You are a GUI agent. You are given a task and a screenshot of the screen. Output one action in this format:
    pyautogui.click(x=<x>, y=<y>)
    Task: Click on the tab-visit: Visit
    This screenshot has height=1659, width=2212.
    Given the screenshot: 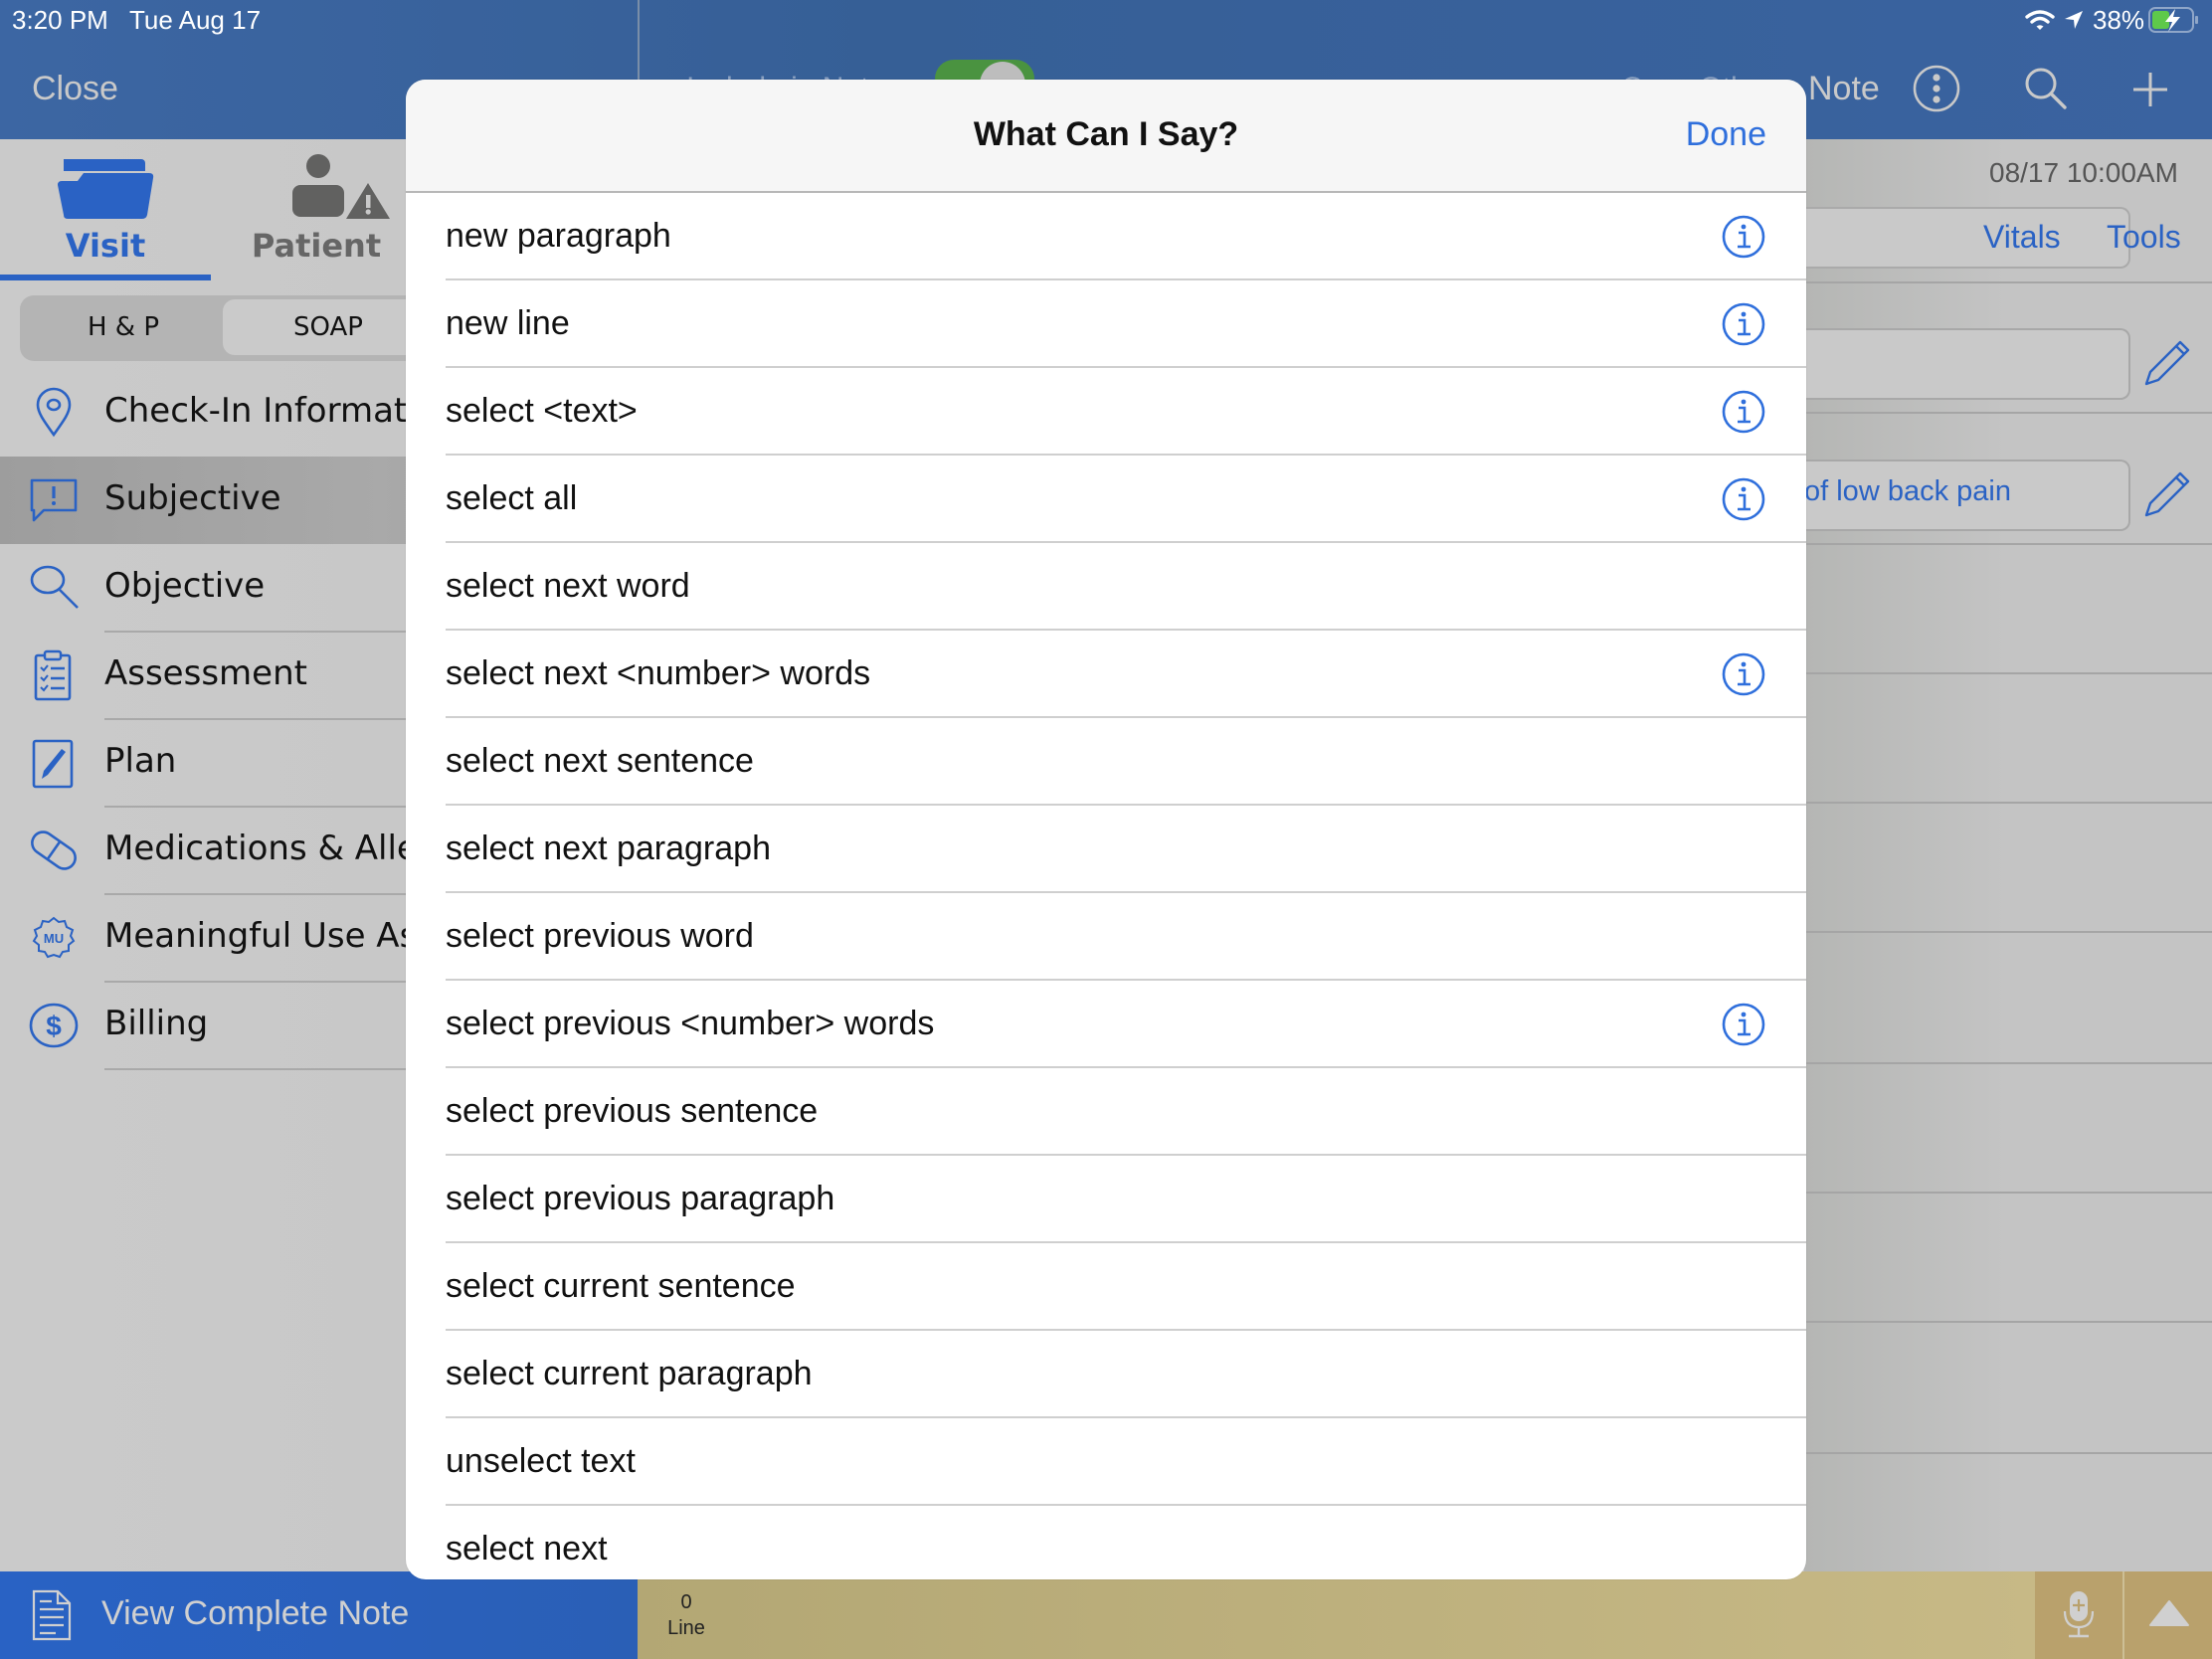 What is the action you would take?
    pyautogui.click(x=105, y=209)
    